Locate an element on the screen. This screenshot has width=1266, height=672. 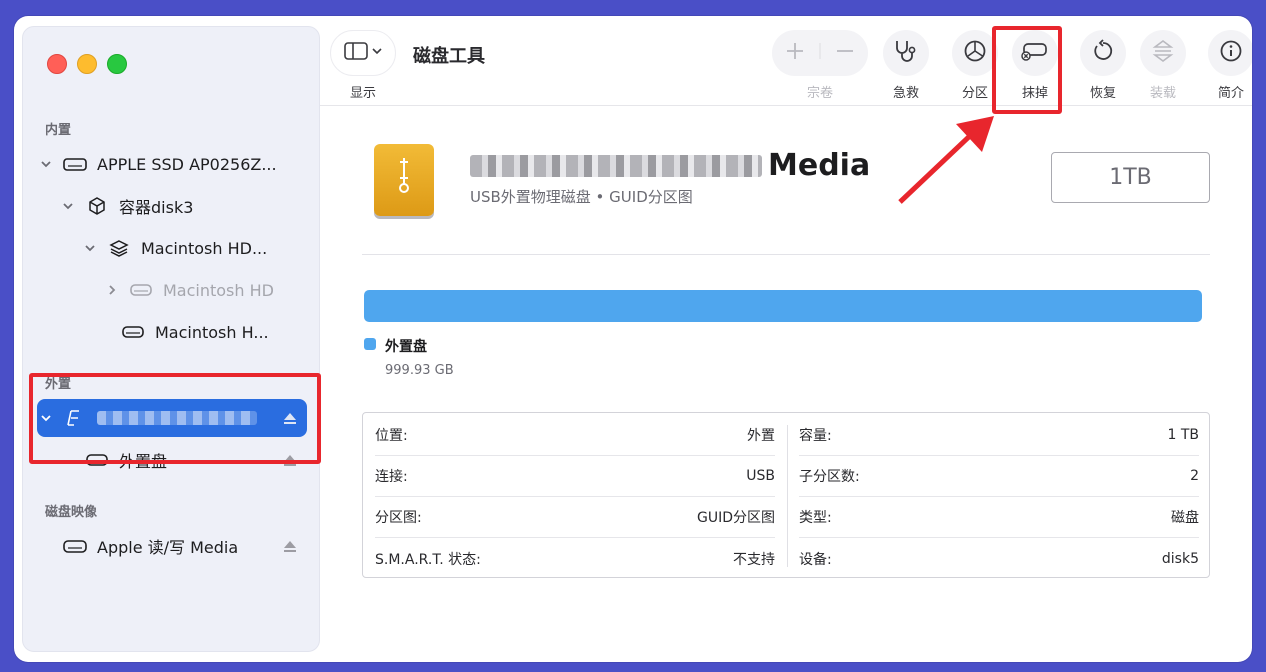
stethoscope-icon is located at coordinates (906, 53).